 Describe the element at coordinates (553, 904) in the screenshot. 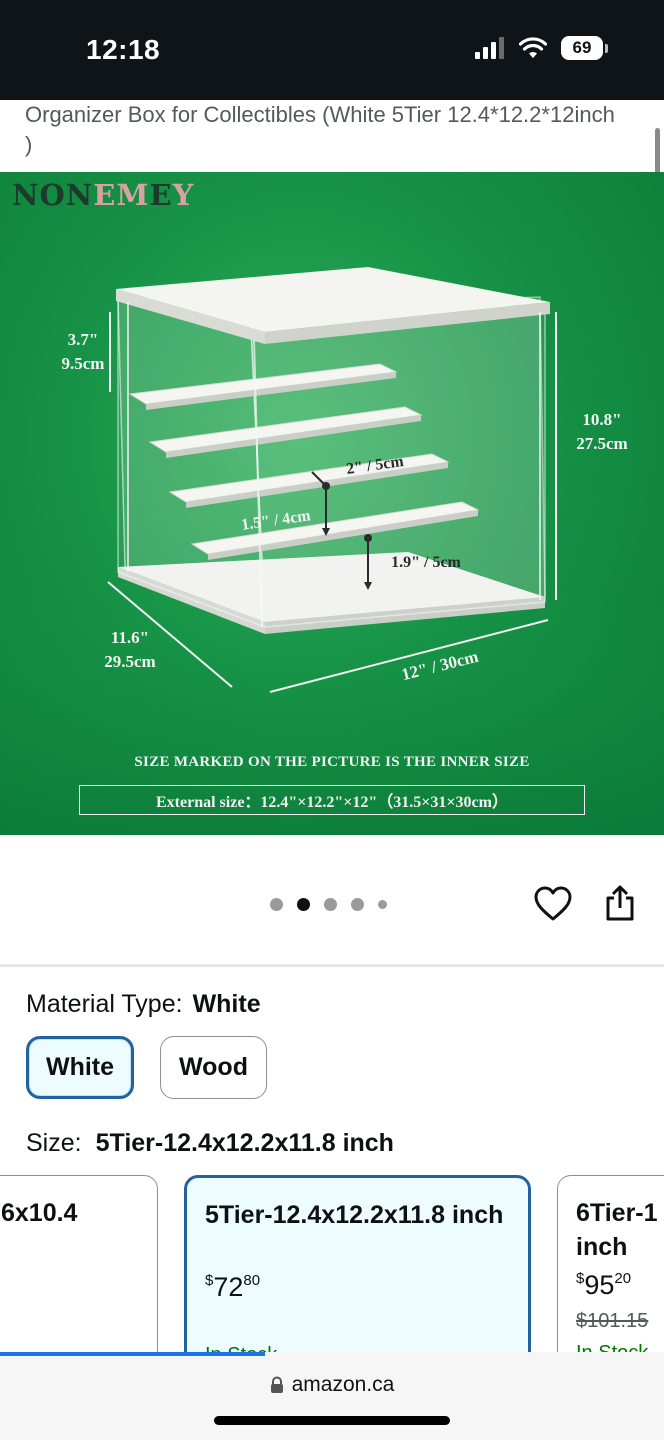

I see `heart-icon` at that location.